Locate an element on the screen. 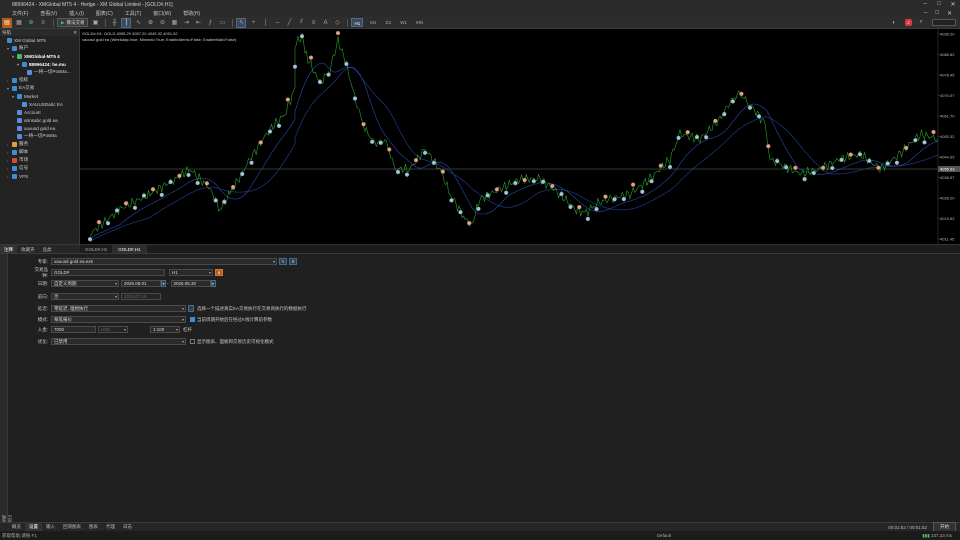  navigator-close-icon: ✕ is located at coordinates (75, 32).